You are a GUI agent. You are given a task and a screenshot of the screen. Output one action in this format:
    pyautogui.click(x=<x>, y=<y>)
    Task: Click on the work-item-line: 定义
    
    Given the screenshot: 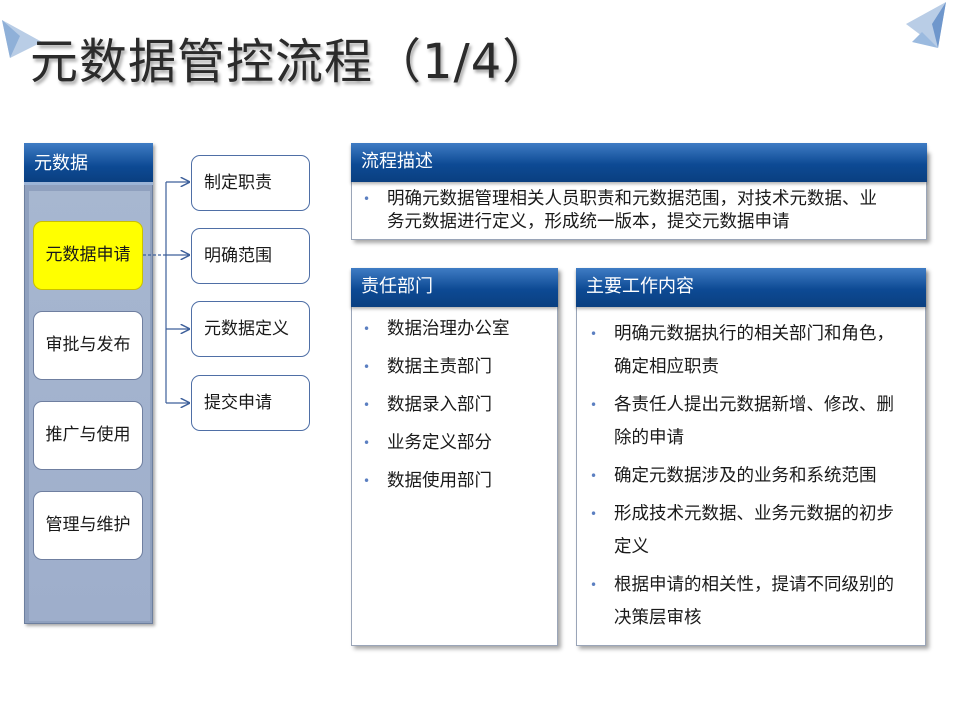 What is the action you would take?
    pyautogui.click(x=631, y=547)
    